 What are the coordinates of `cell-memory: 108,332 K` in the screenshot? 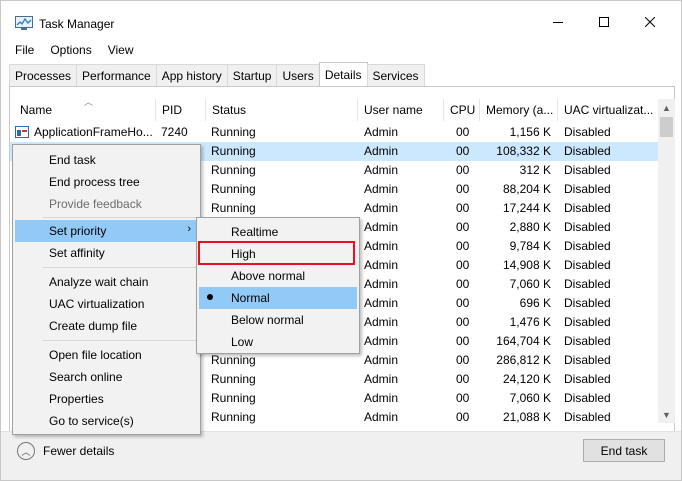 It's located at (523, 151).